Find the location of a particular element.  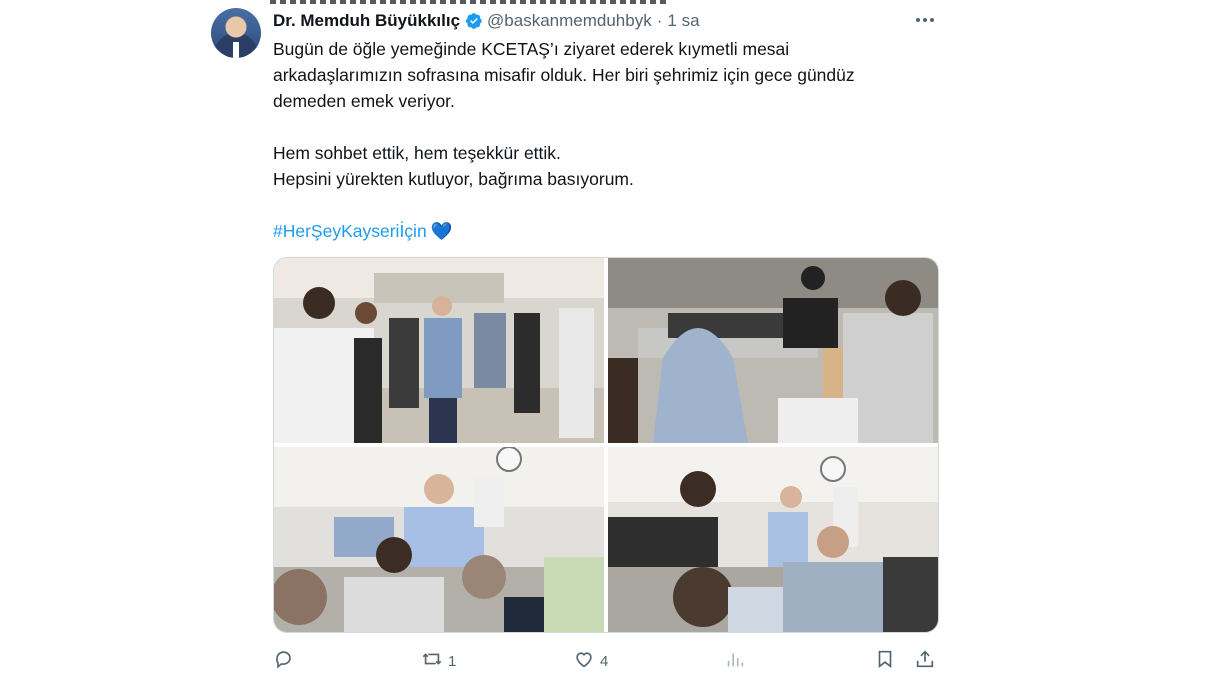

tweet-actions: 1 4 is located at coordinates (605, 661).